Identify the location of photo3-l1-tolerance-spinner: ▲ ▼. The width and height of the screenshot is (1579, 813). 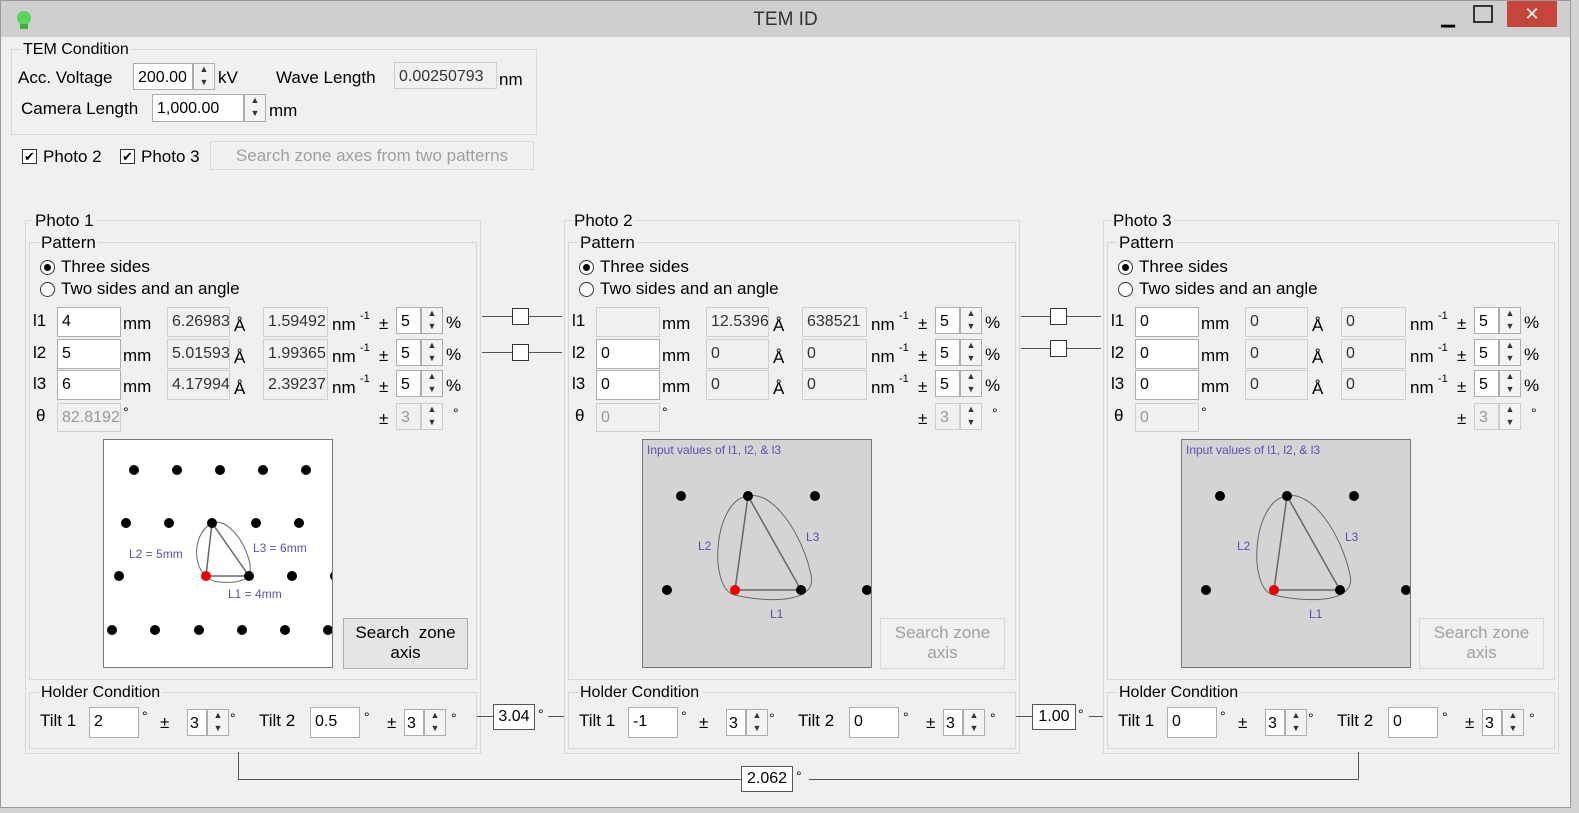
(1510, 320).